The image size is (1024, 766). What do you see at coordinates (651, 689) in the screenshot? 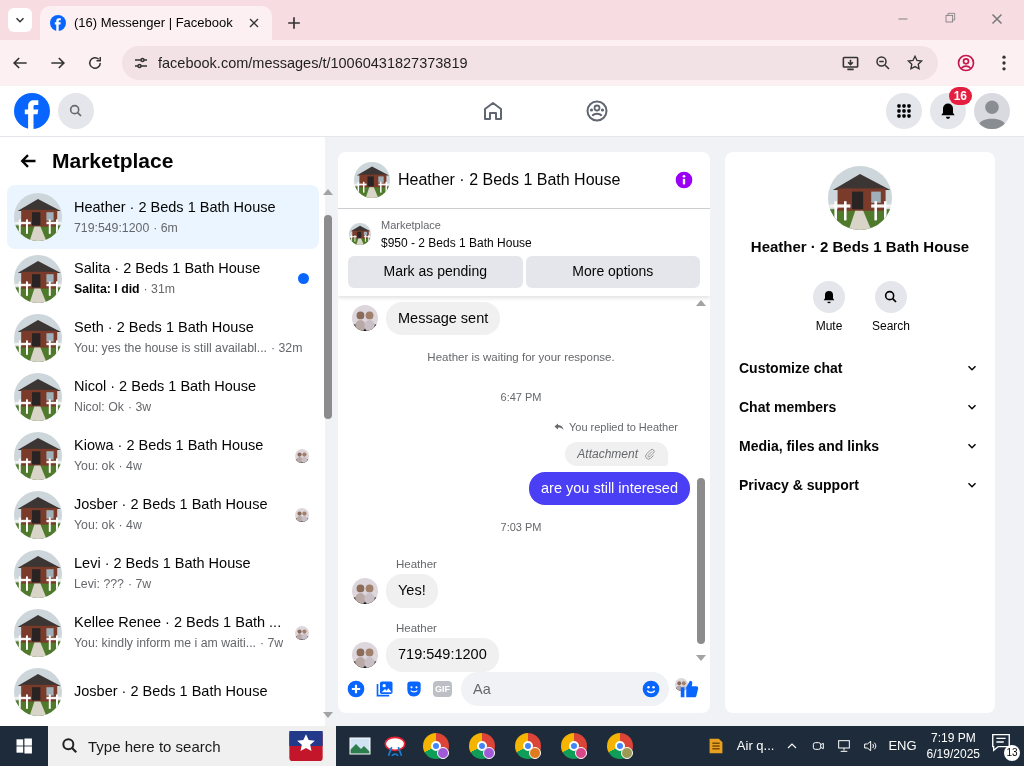
I see `emoji-icon` at bounding box center [651, 689].